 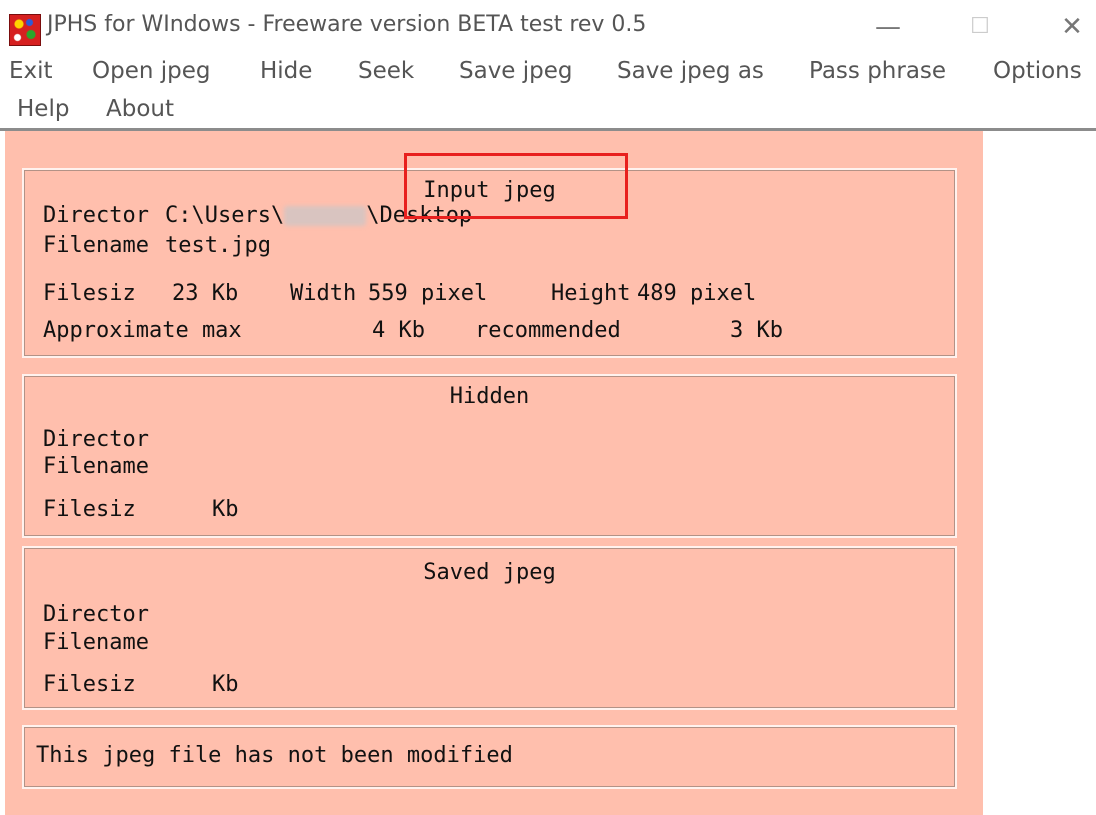 I want to click on hidden-filesize-unit: Kb, so click(x=225, y=509).